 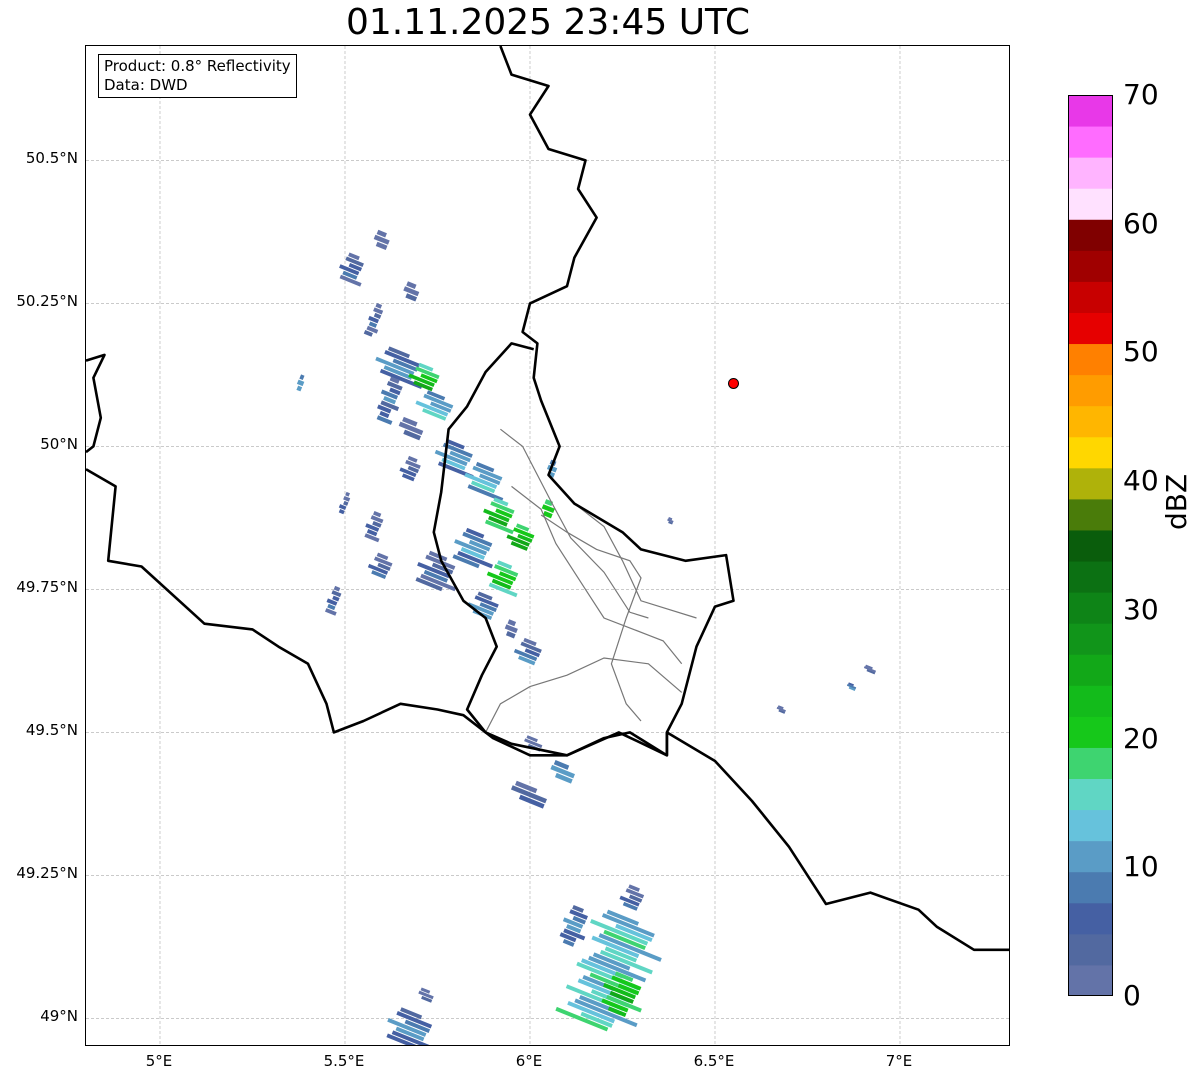 What do you see at coordinates (51, 158) in the screenshot?
I see `lat-tick-label: 50.5°N` at bounding box center [51, 158].